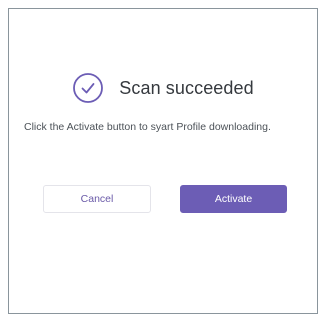 The width and height of the screenshot is (327, 322). I want to click on check-circle-icon, so click(88, 88).